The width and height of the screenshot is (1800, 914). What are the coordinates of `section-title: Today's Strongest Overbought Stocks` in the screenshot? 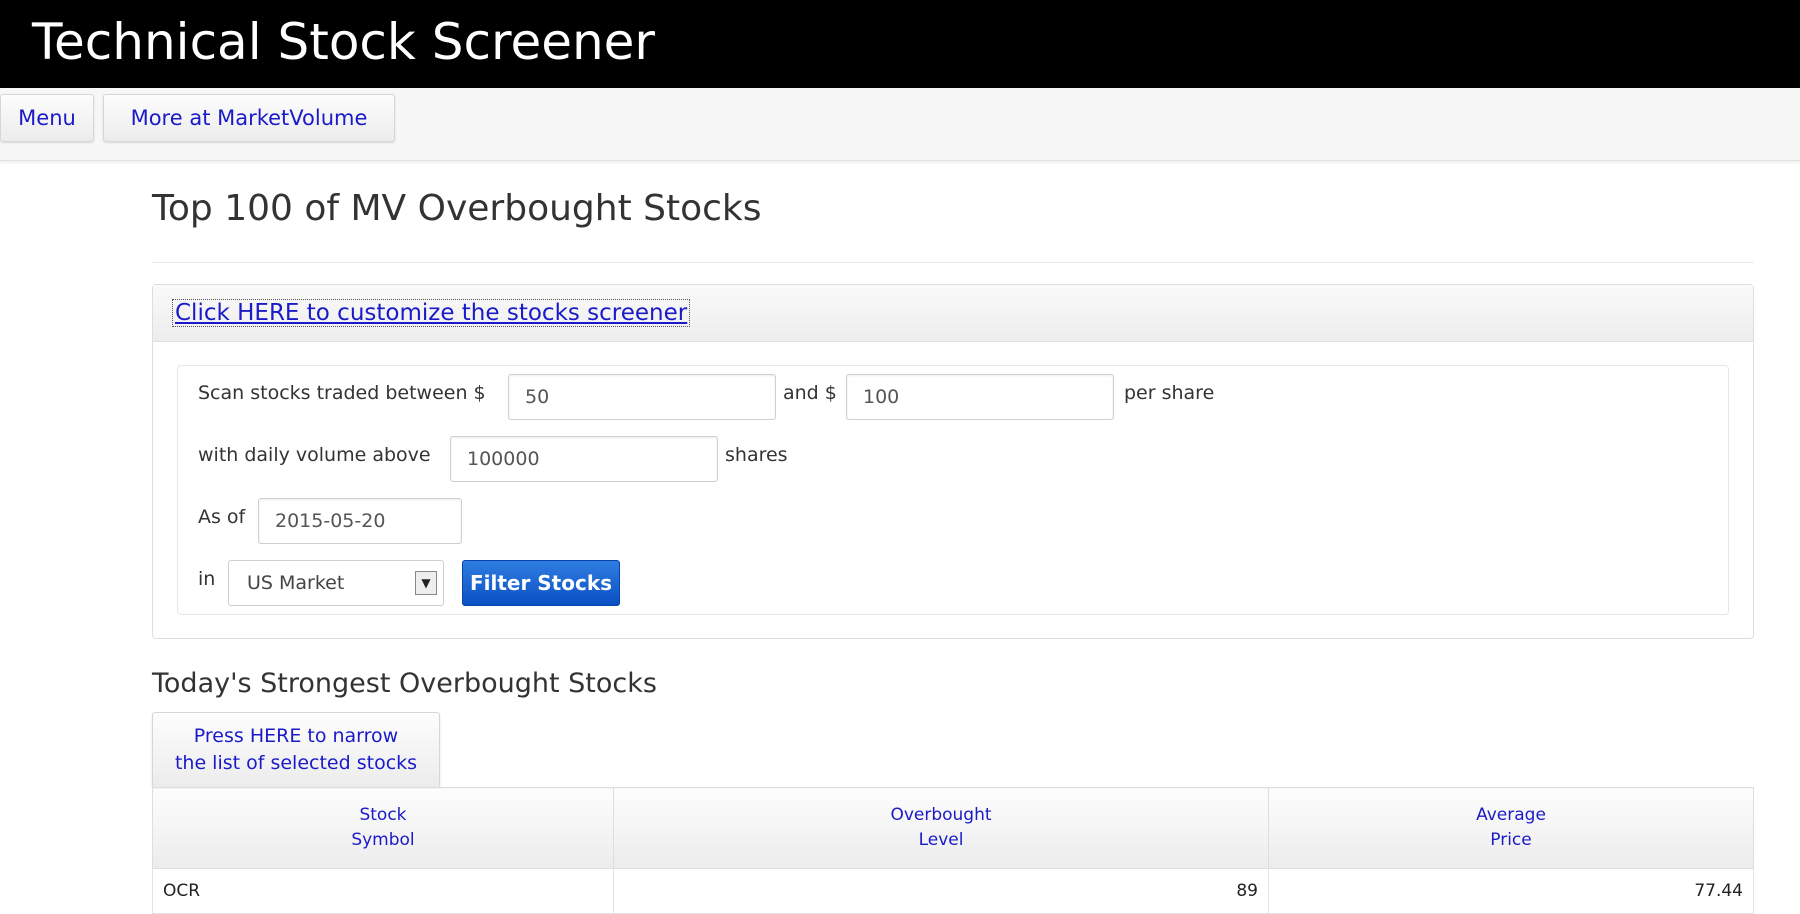 It's located at (404, 683).